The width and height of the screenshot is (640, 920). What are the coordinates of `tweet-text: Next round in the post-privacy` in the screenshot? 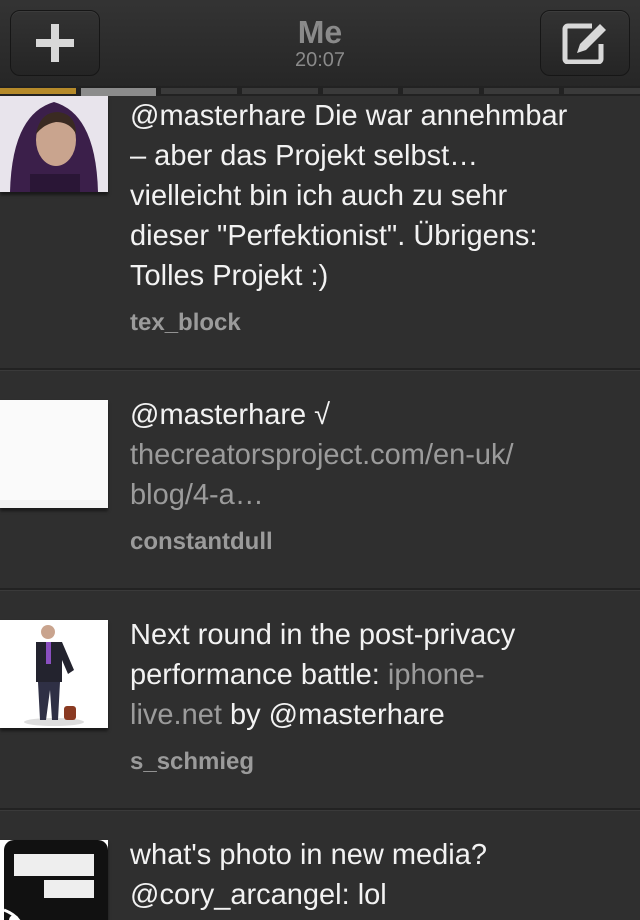 It's located at (323, 635).